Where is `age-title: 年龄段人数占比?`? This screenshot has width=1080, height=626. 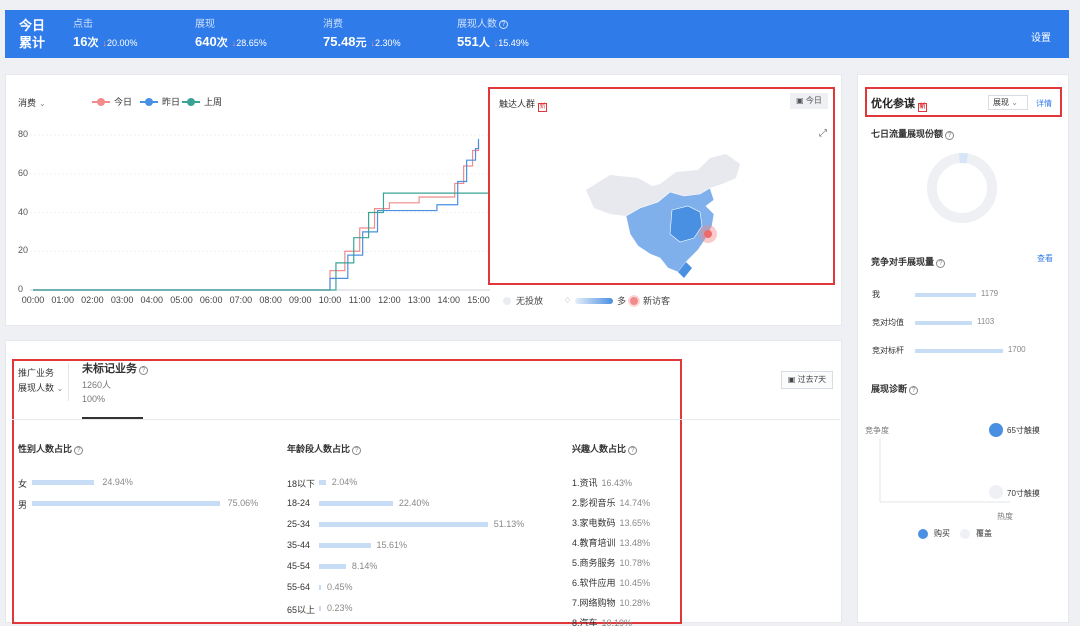 age-title: 年龄段人数占比? is located at coordinates (324, 448).